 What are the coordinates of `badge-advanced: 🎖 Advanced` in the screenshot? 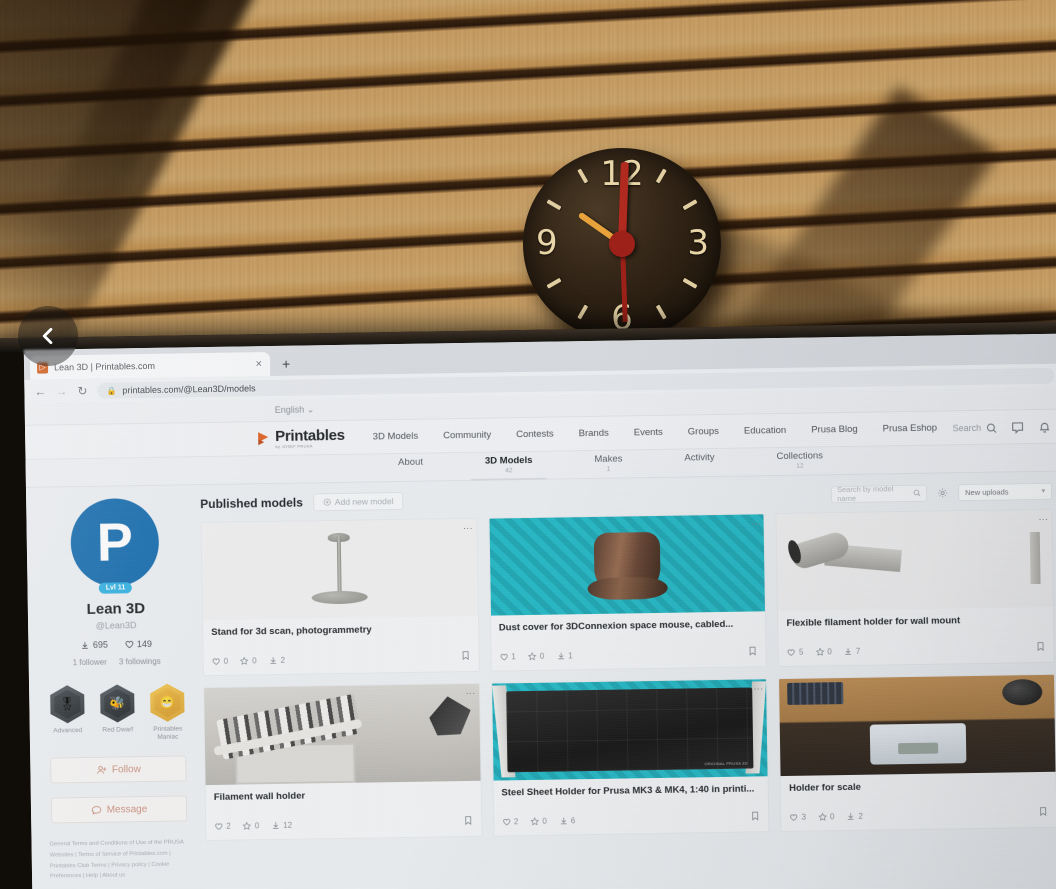 It's located at (67, 714).